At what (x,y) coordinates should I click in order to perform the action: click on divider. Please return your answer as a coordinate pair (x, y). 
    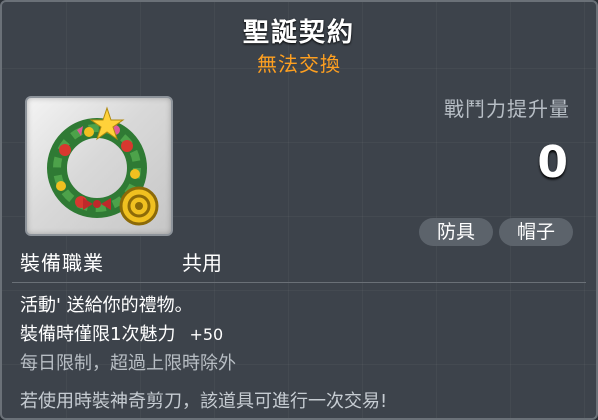
    Looking at the image, I should click on (299, 282).